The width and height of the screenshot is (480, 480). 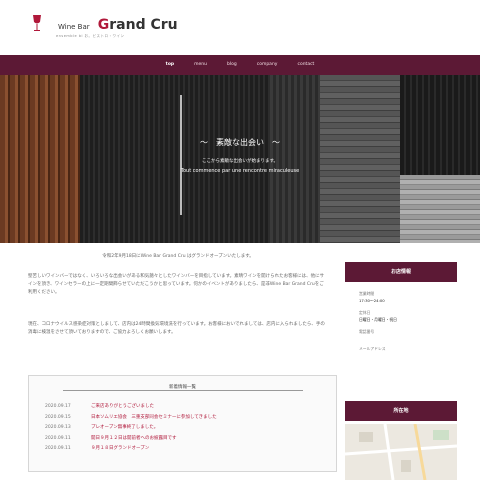 I want to click on brand-tagline: ensemble bi お。ビストロ・ワイン, so click(x=90, y=36).